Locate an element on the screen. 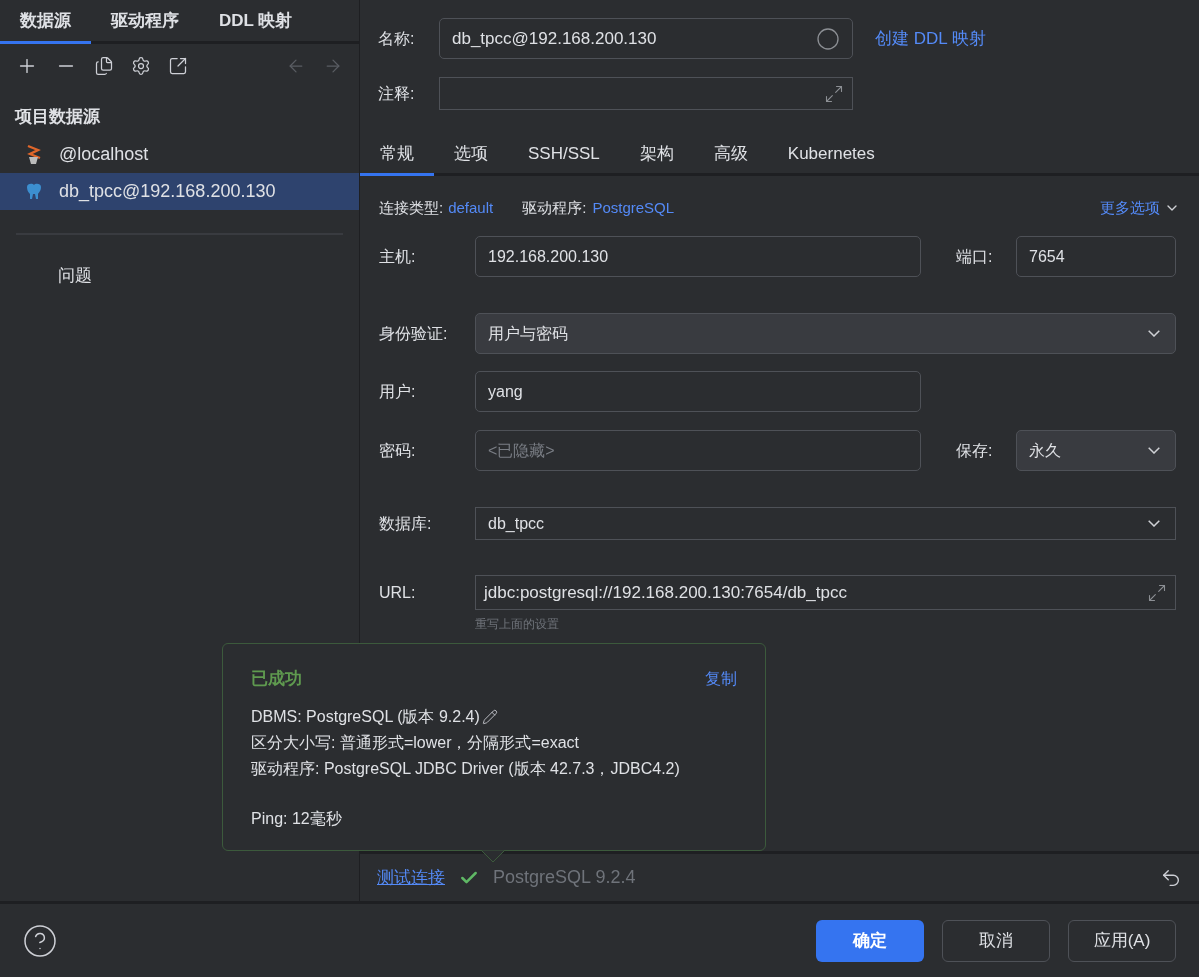 The width and height of the screenshot is (1199, 977). sidebar-tab: 数据源 is located at coordinates (45, 22).